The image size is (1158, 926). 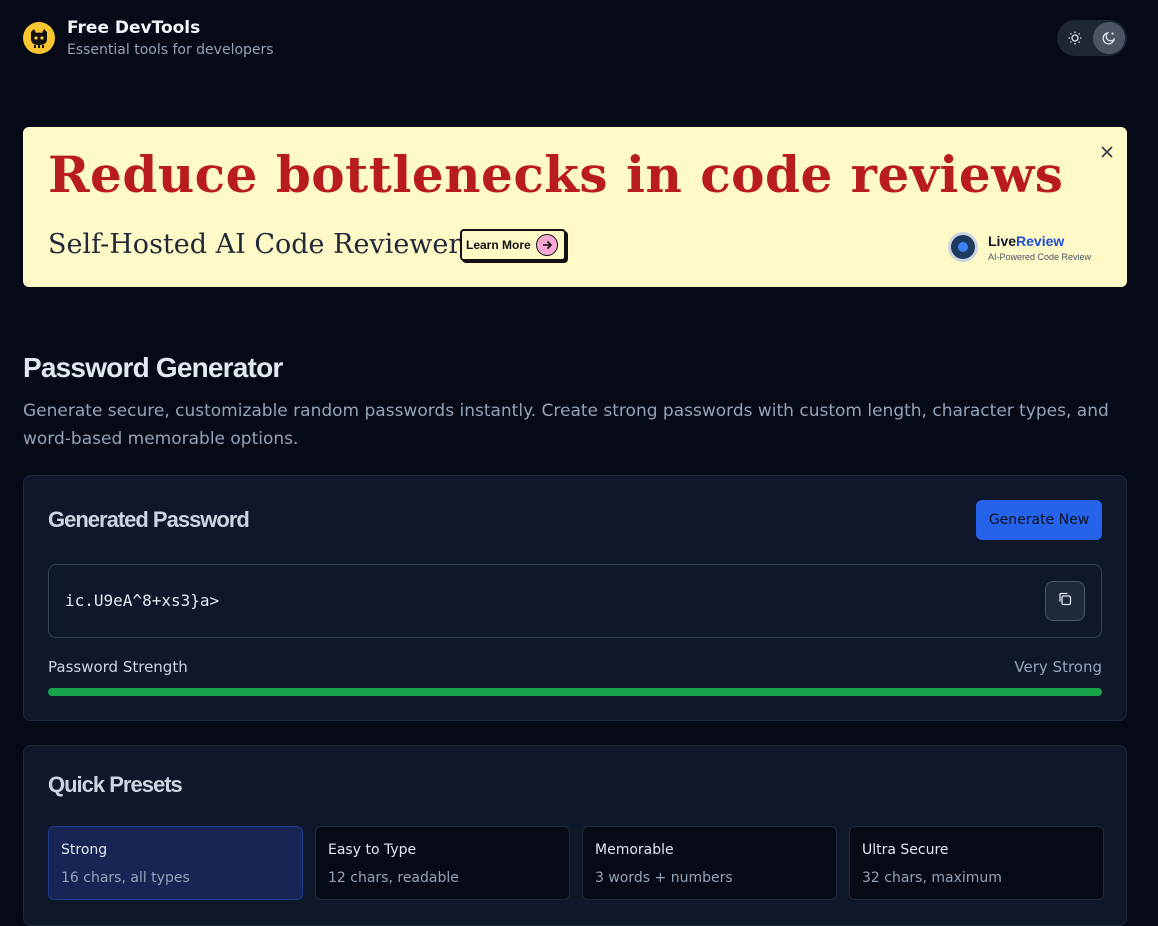 What do you see at coordinates (1109, 38) in the screenshot?
I see `moon-icon` at bounding box center [1109, 38].